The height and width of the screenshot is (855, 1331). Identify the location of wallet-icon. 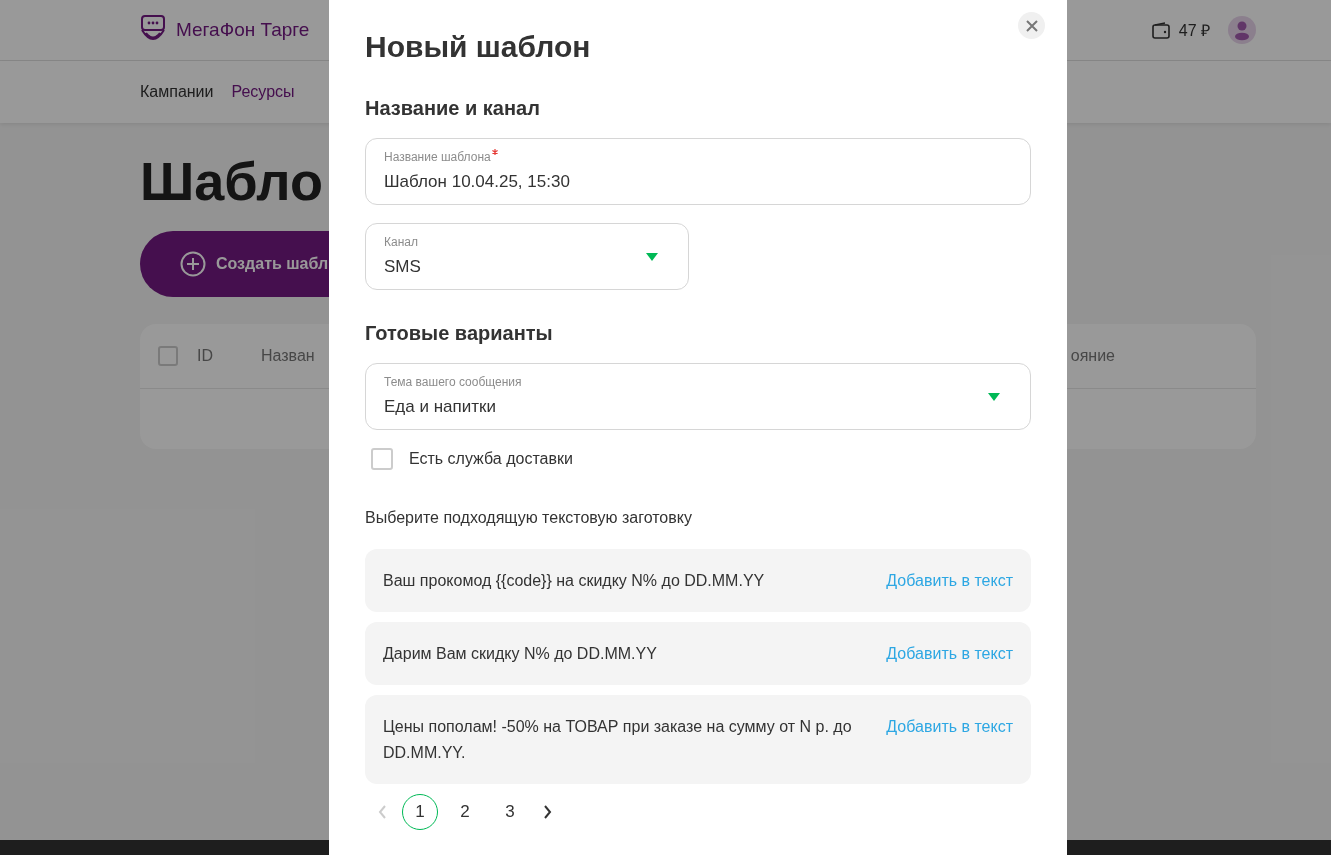
(1160, 30).